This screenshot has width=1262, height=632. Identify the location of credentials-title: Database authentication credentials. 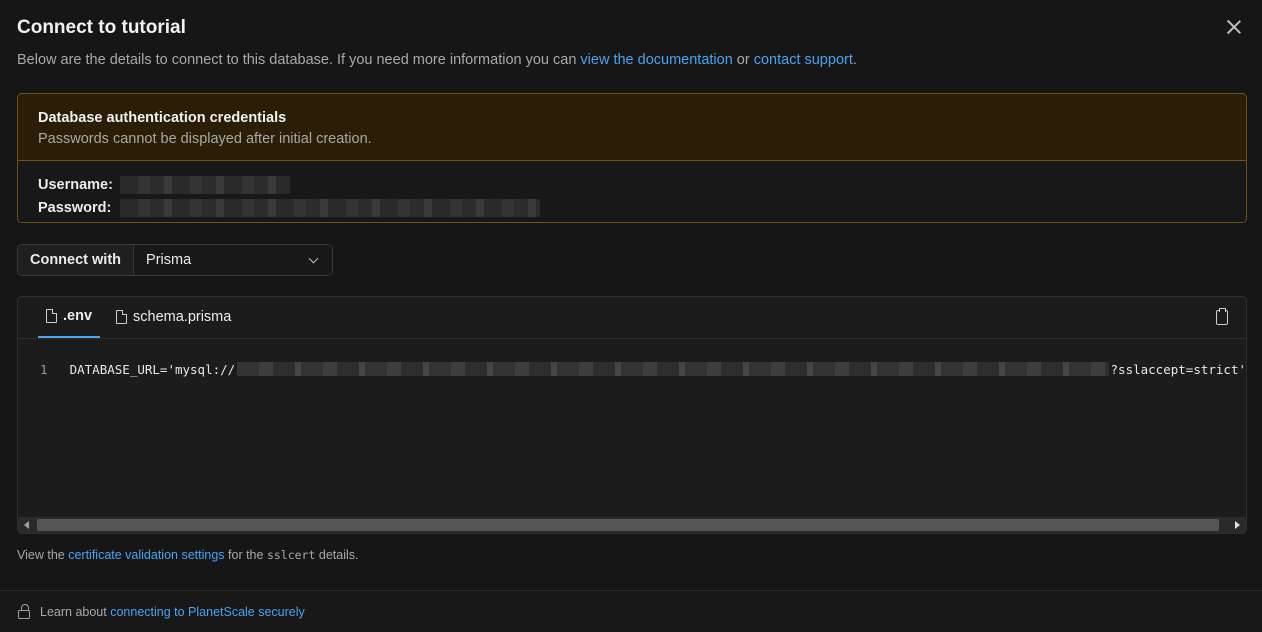
(162, 118).